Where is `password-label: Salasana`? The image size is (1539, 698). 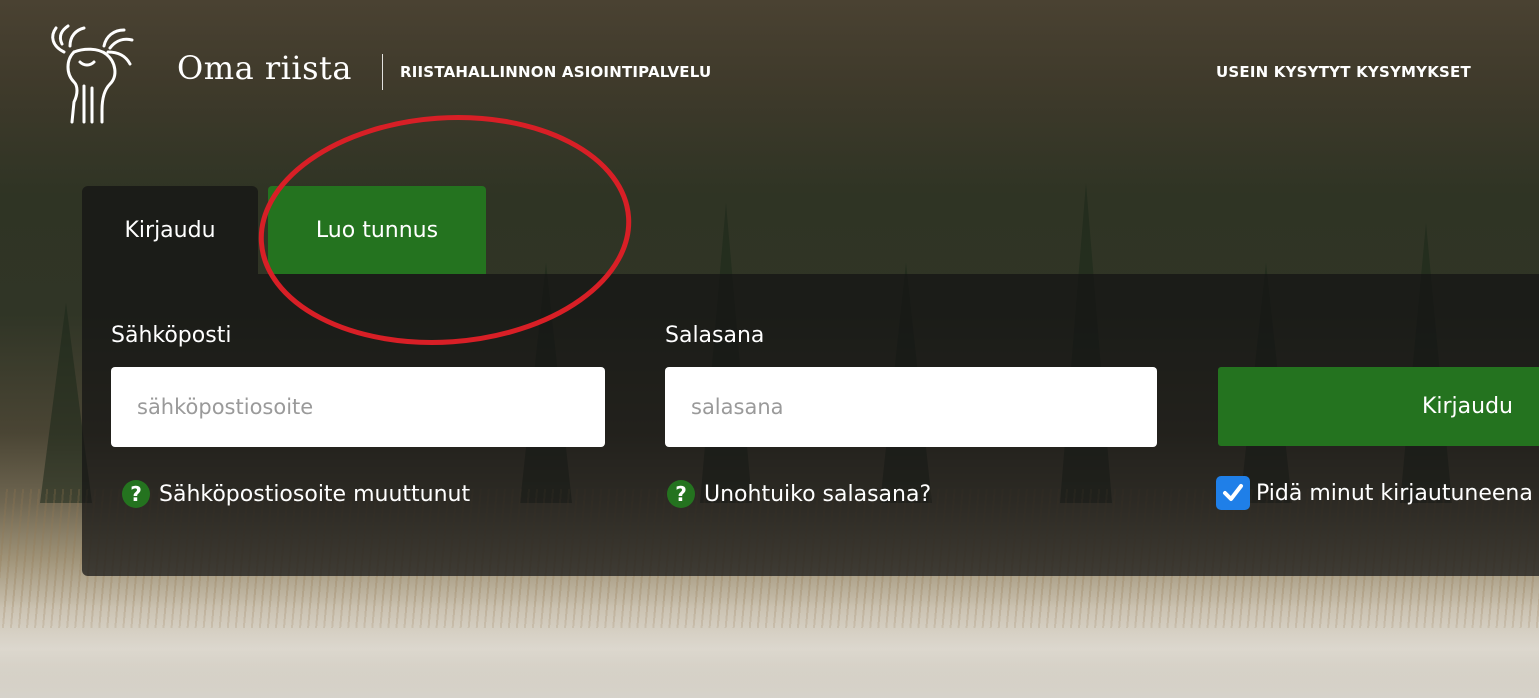
password-label: Salasana is located at coordinates (715, 335).